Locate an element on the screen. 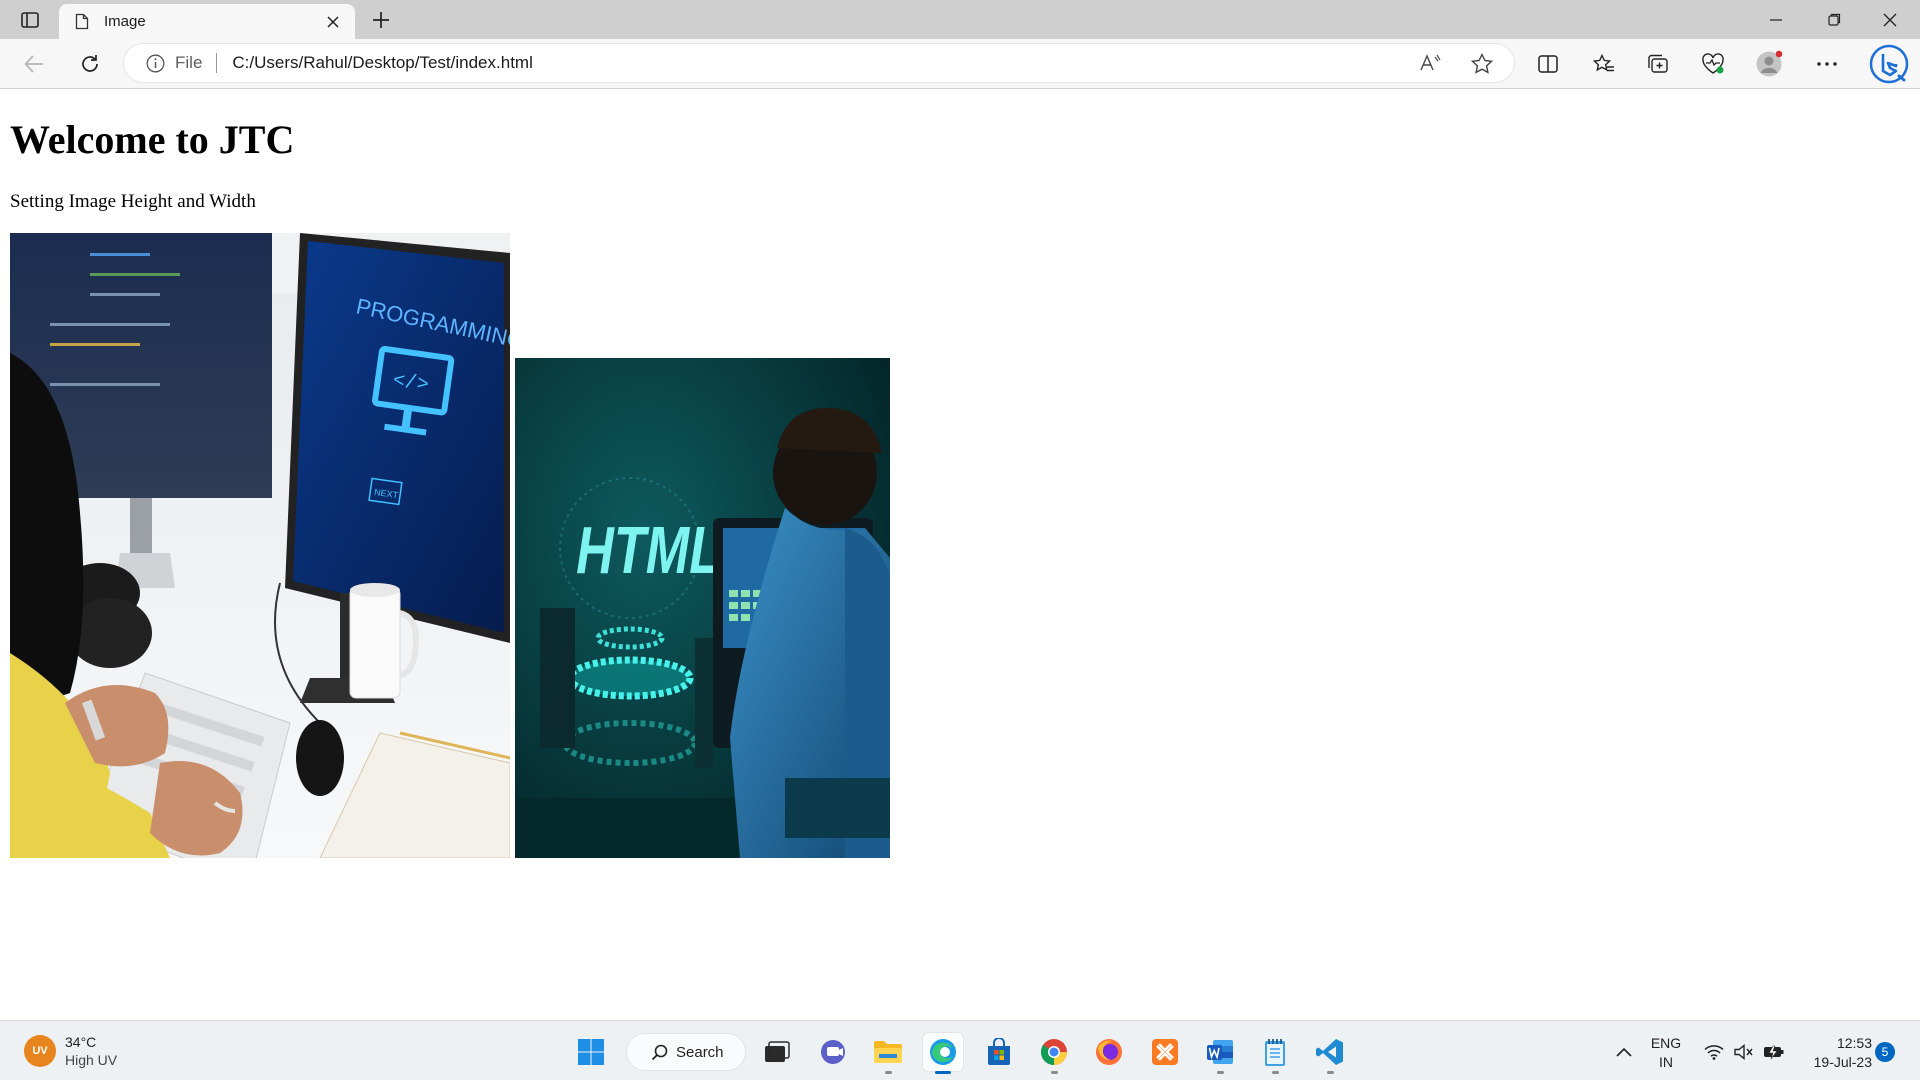 This screenshot has width=1920, height=1080. vscode-icon is located at coordinates (1329, 1052).